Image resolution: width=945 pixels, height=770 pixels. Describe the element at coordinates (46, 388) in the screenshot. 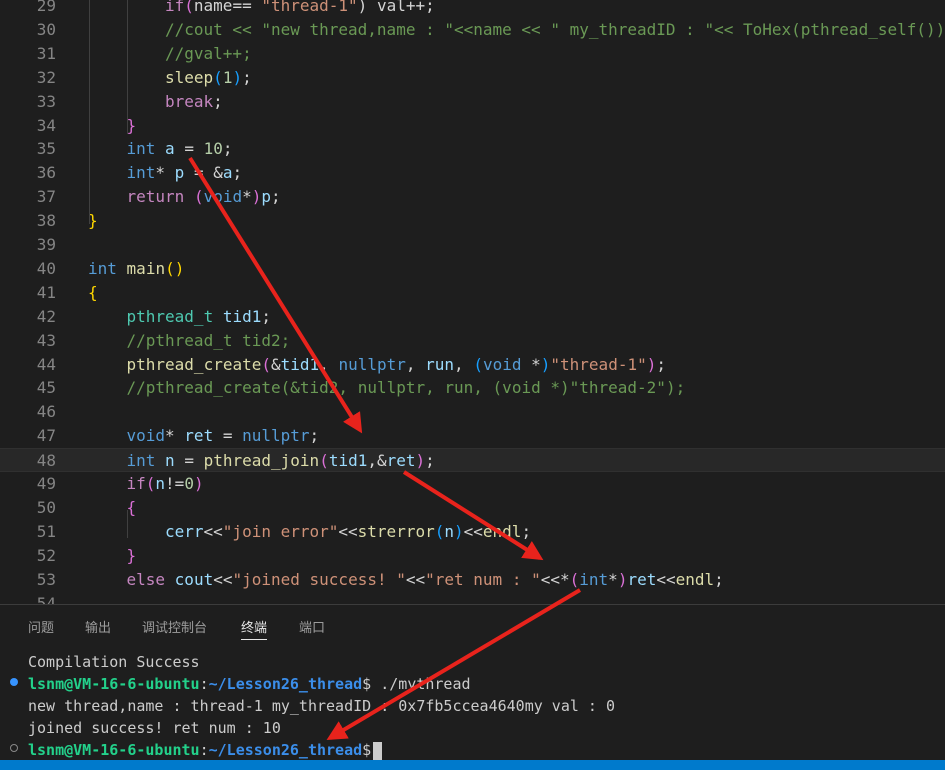

I see `line-number: 45` at that location.